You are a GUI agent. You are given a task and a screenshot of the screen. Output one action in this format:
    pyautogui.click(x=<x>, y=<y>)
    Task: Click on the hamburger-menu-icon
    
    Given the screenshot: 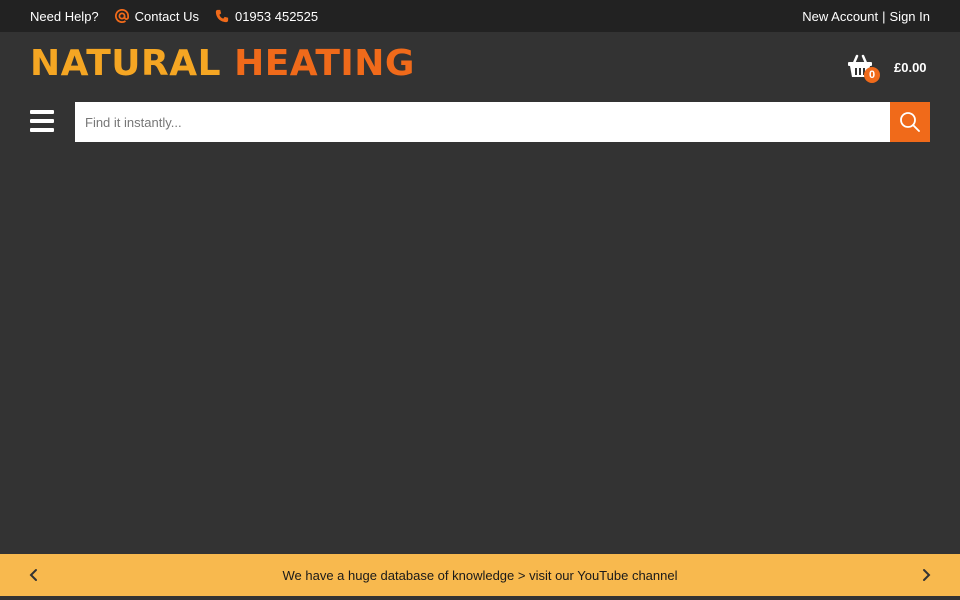 What is the action you would take?
    pyautogui.click(x=42, y=121)
    